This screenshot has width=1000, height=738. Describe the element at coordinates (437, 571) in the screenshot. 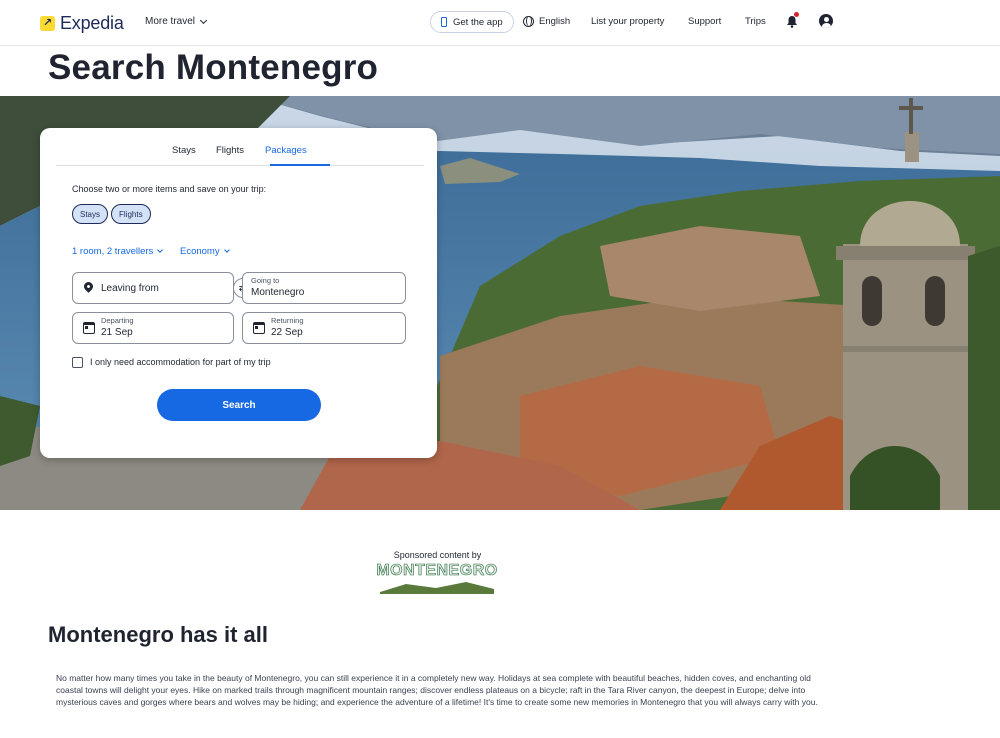

I see `sponsor-logo-text: MONTENEGRO` at that location.